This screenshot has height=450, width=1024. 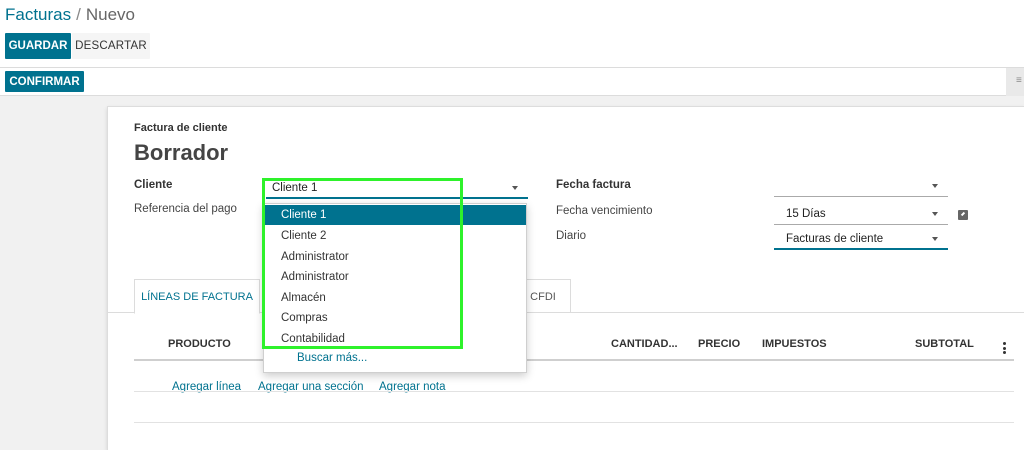 I want to click on discard-button: DESCARTAR, so click(x=111, y=46).